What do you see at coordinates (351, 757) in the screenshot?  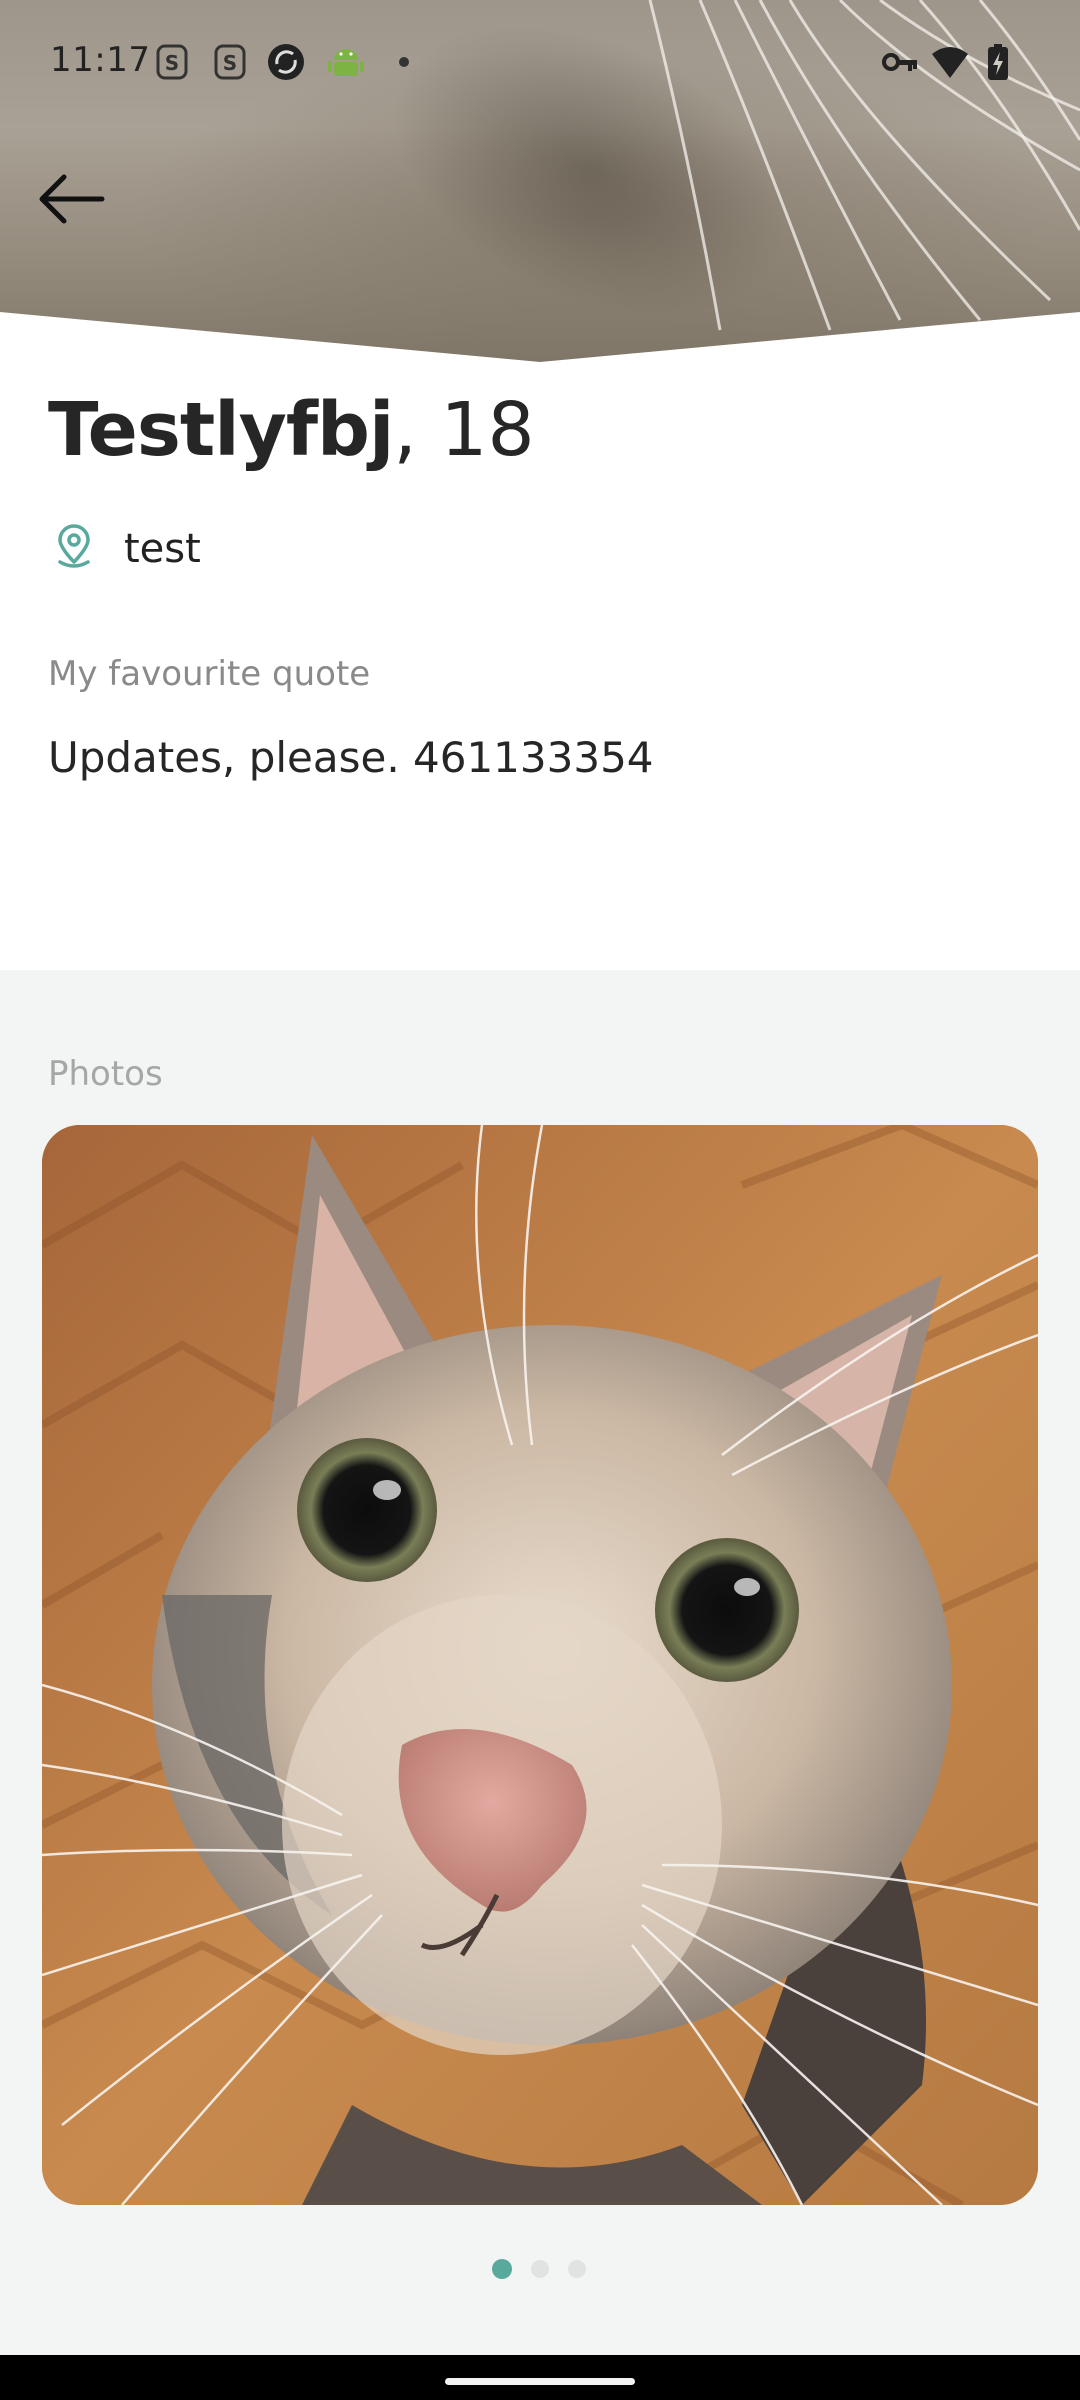 I see `quote-text: Updates, please. 461133354` at bounding box center [351, 757].